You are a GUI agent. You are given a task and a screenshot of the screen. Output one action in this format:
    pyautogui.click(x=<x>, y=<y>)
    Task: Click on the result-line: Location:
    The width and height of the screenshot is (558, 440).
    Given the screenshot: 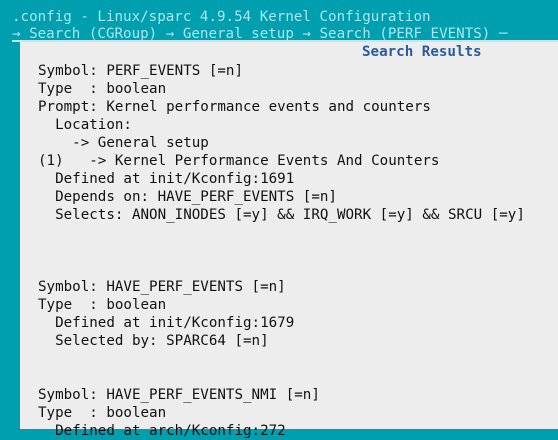 What is the action you would take?
    pyautogui.click(x=85, y=125)
    